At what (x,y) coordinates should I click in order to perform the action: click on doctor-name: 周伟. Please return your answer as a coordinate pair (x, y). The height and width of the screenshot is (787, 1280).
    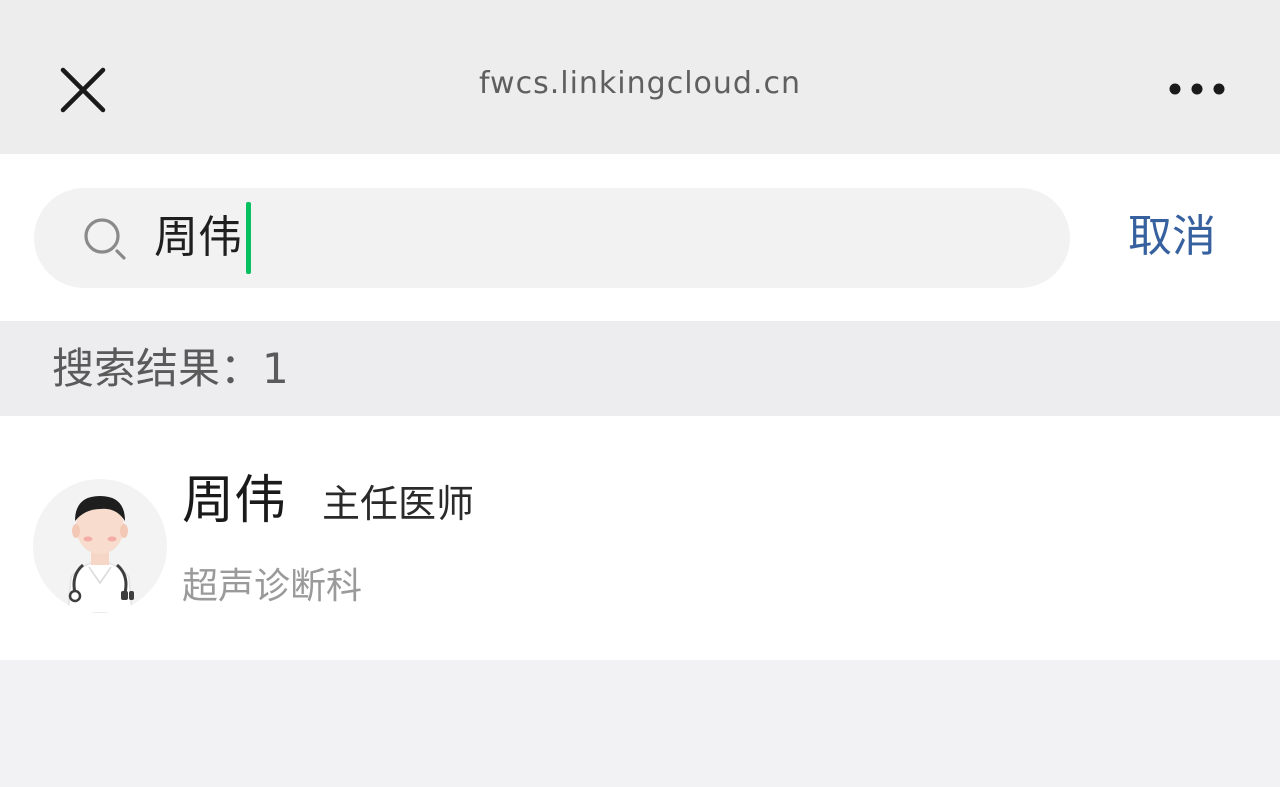
    Looking at the image, I should click on (234, 501).